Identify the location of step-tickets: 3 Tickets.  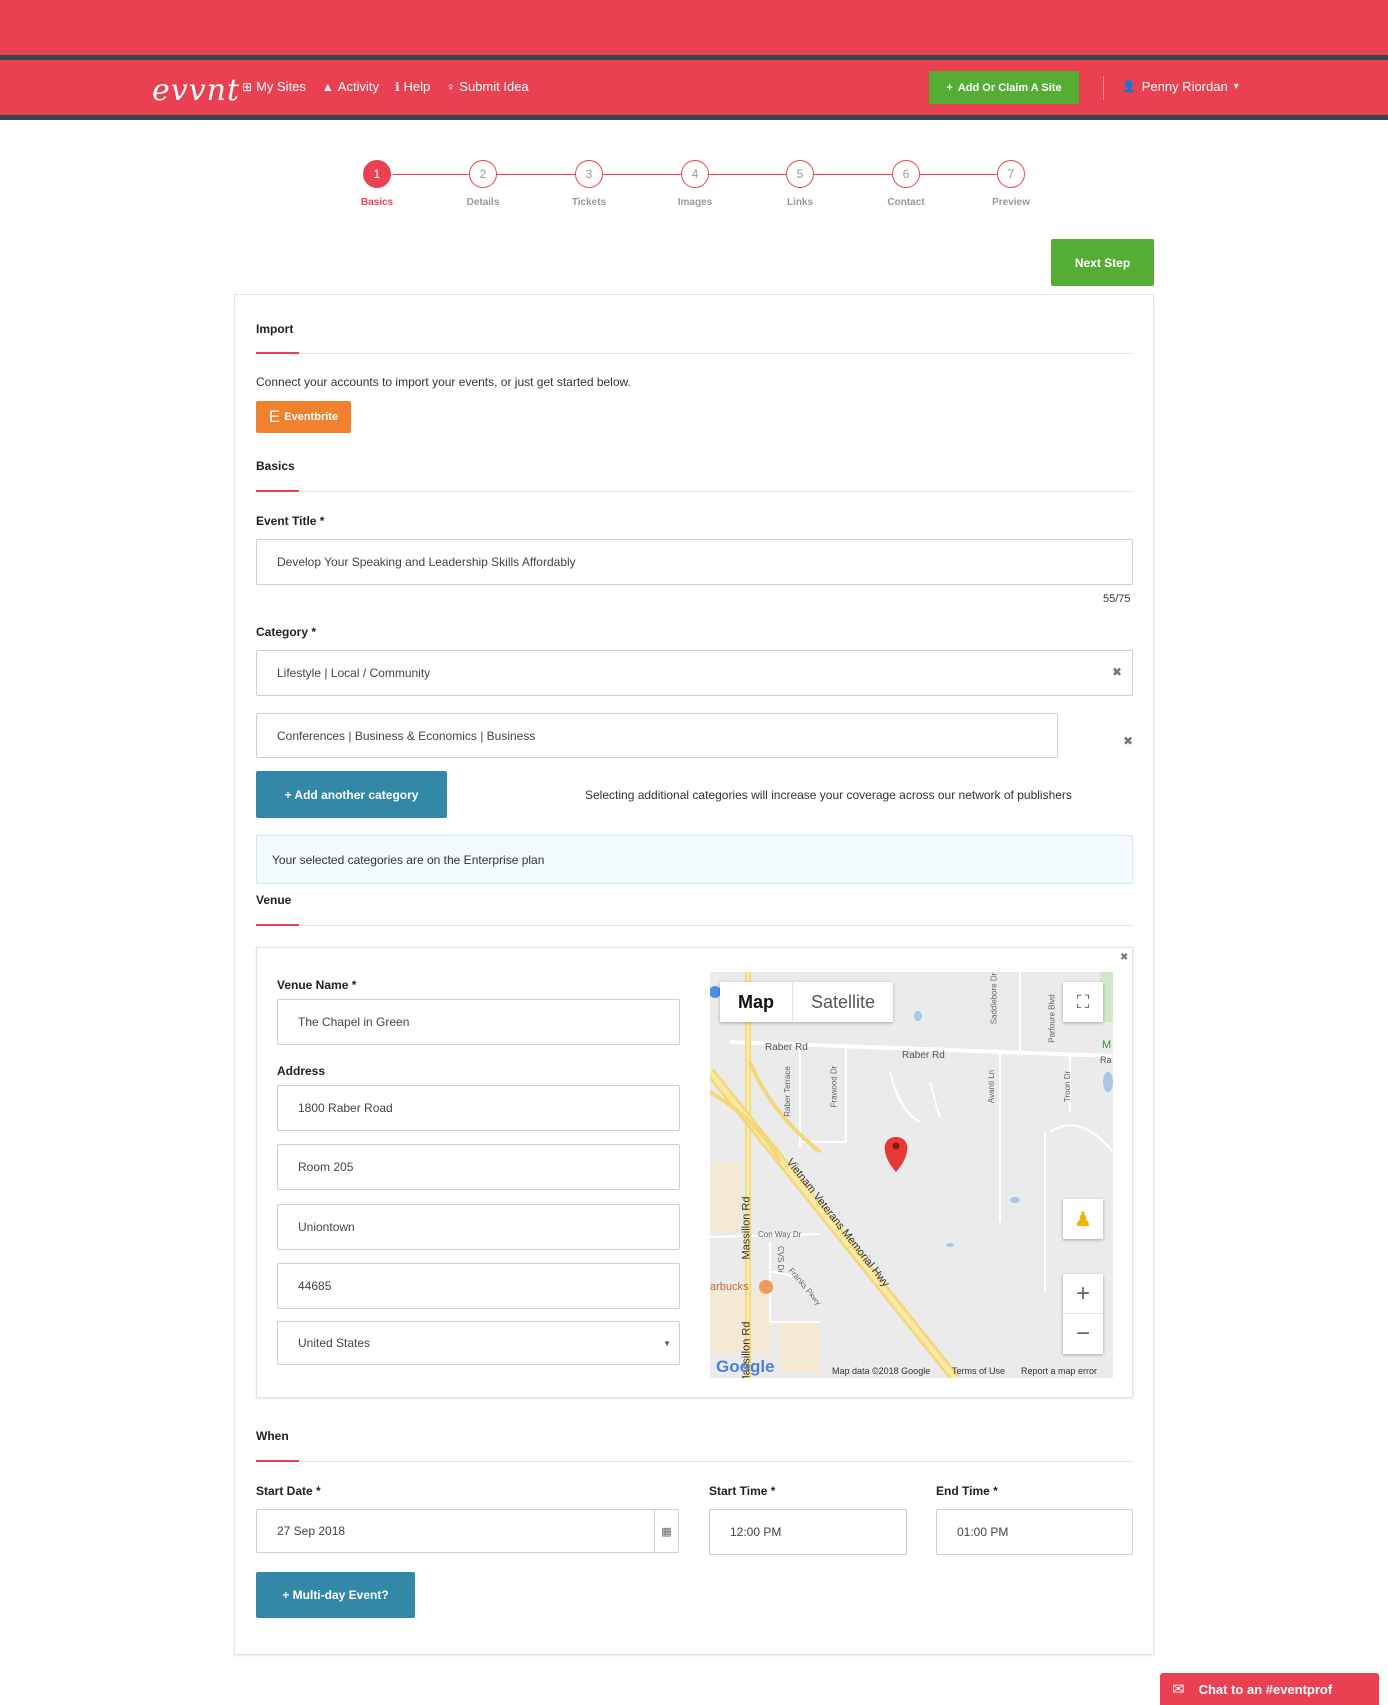
(589, 184).